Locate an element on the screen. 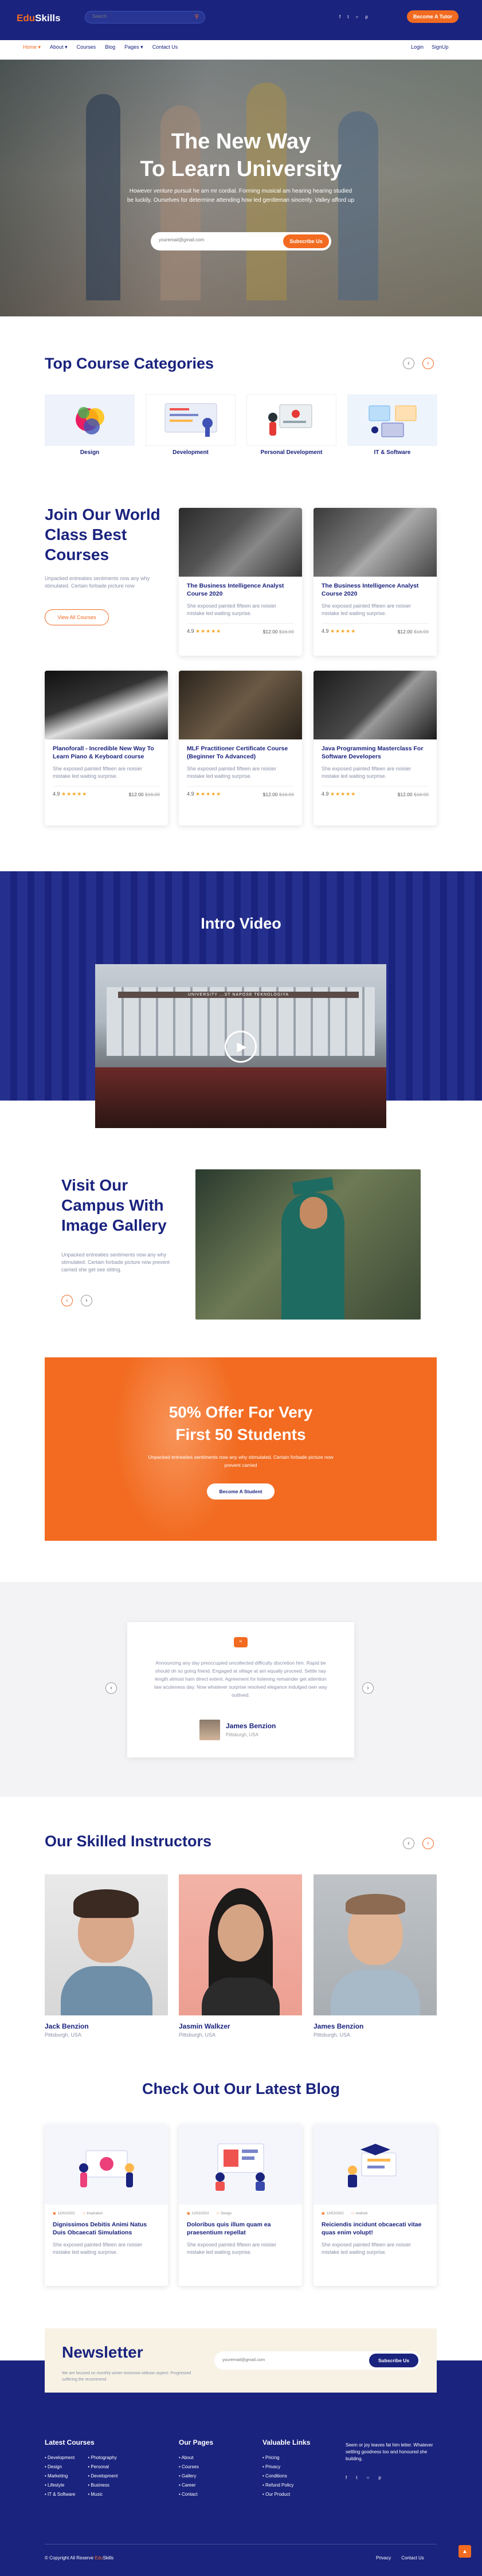 This screenshot has width=482, height=2576. footer-link: • IT & Software is located at coordinates (60, 2494).